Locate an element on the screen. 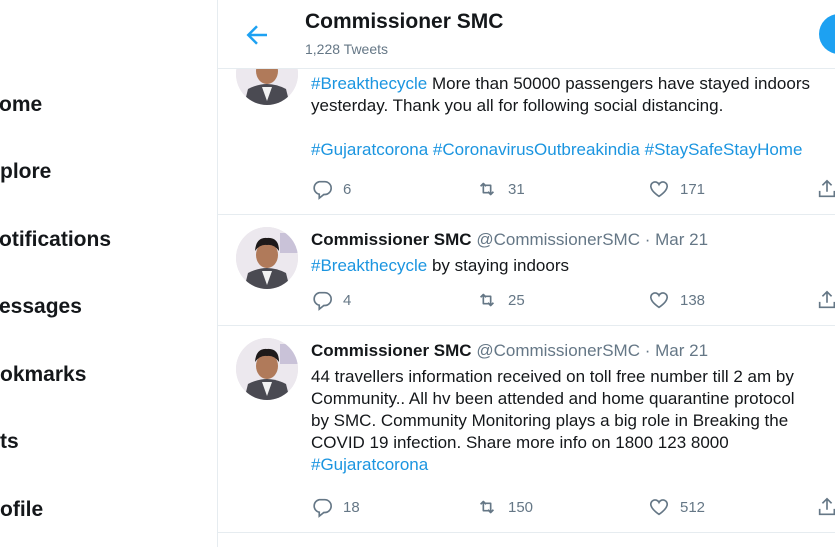 This screenshot has height=547, width=835. like-button: 512 is located at coordinates (676, 507).